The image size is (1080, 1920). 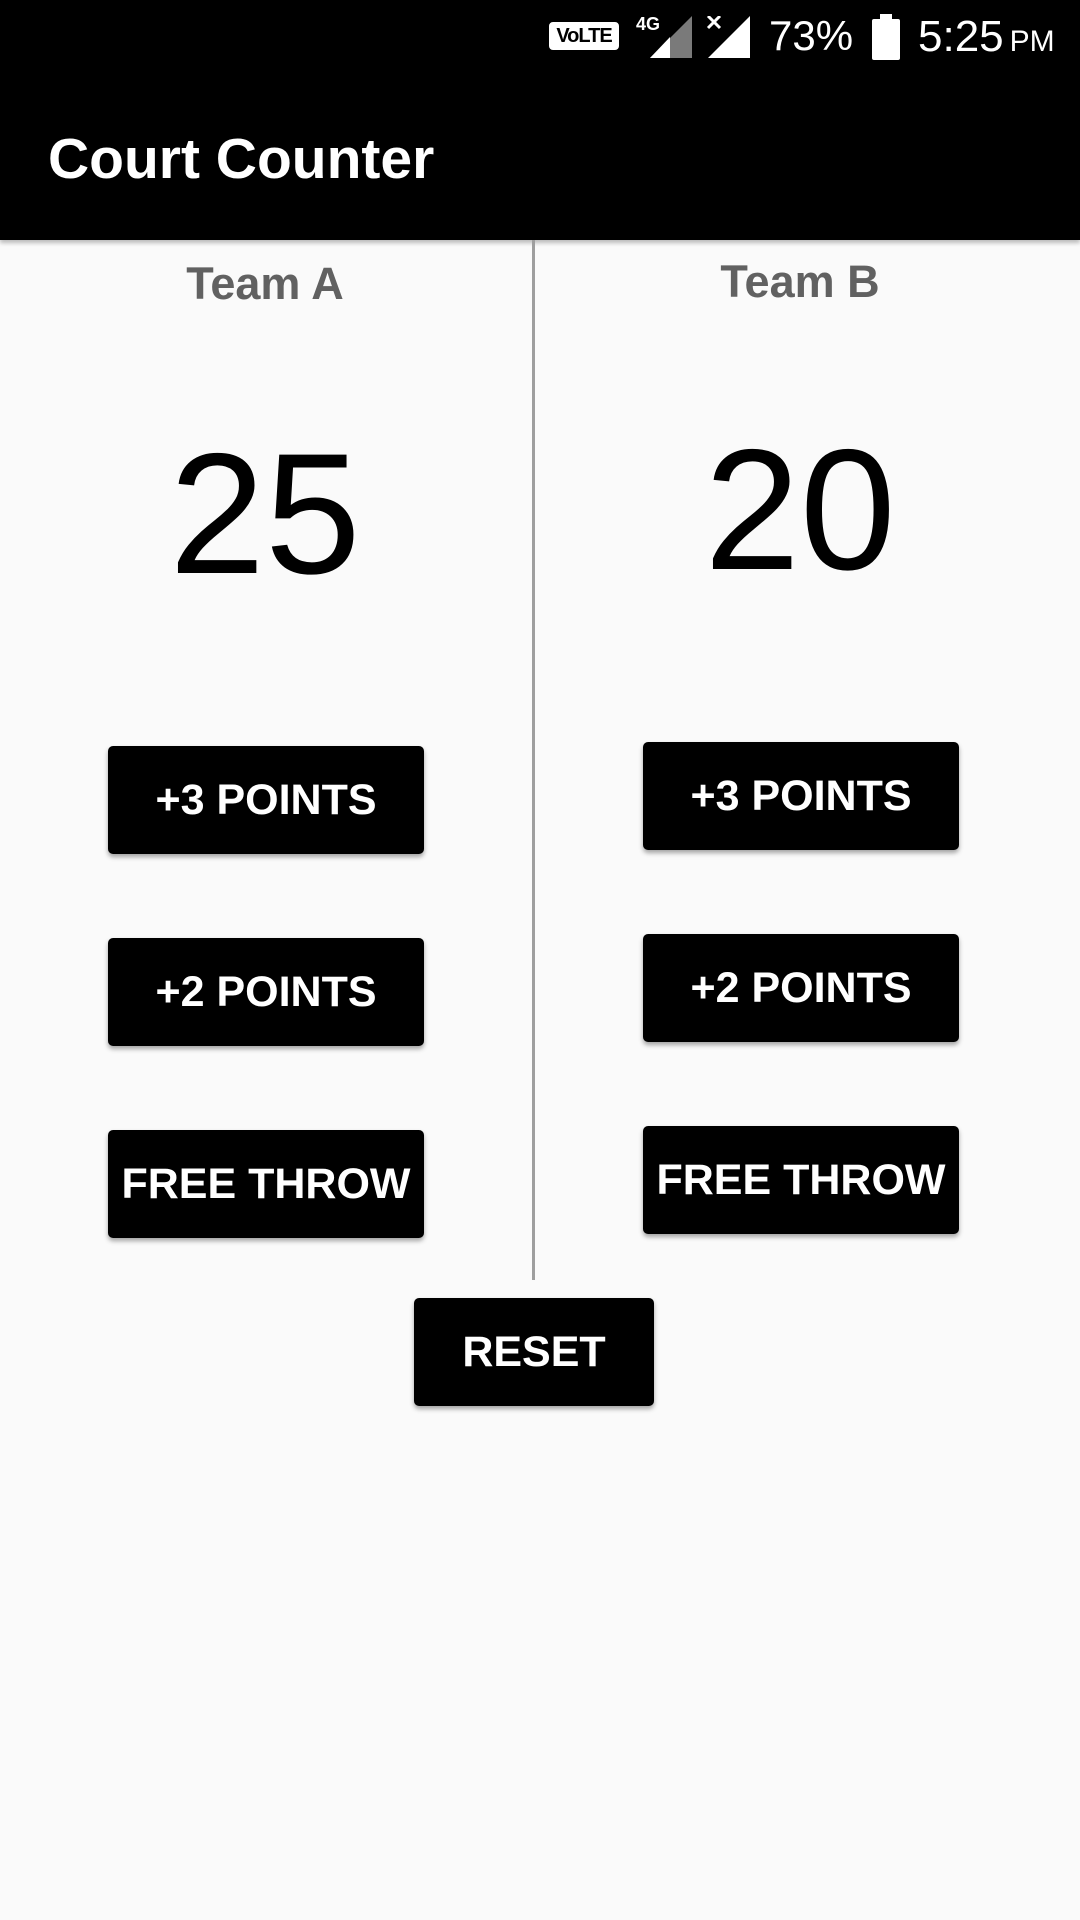 I want to click on no-signal-icon, so click(x=728, y=37).